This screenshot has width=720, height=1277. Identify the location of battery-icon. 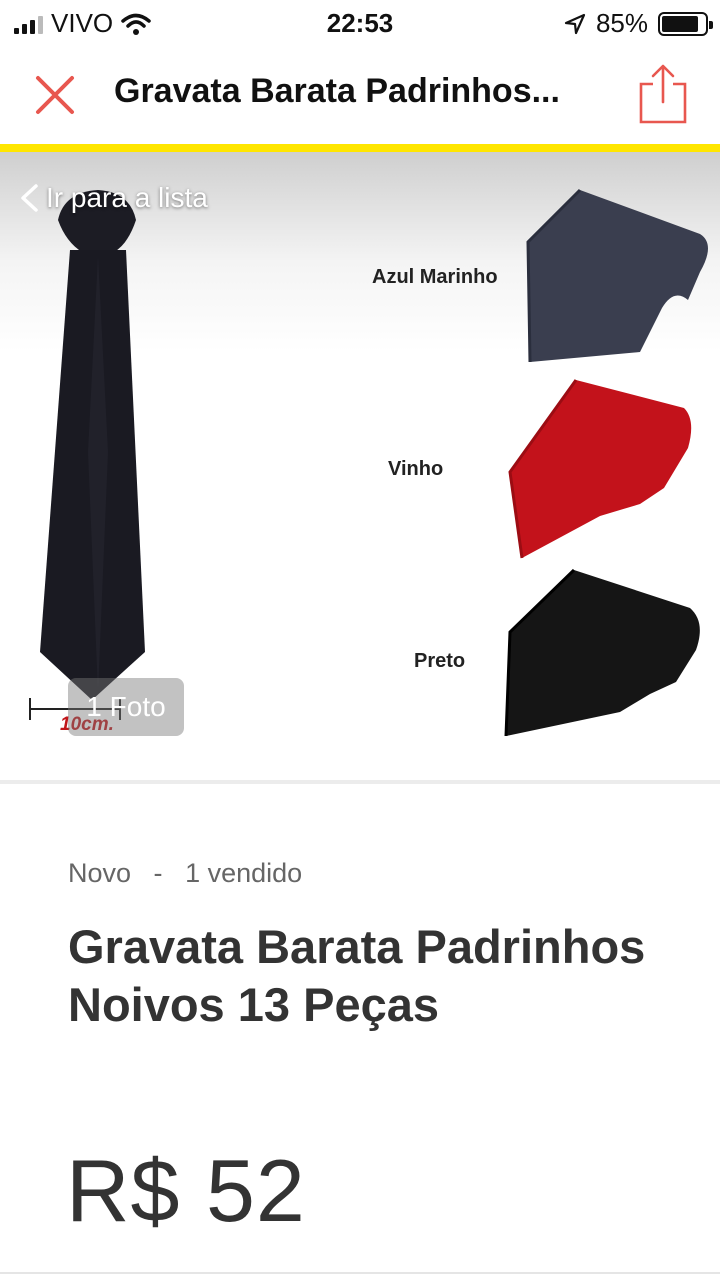
(685, 23).